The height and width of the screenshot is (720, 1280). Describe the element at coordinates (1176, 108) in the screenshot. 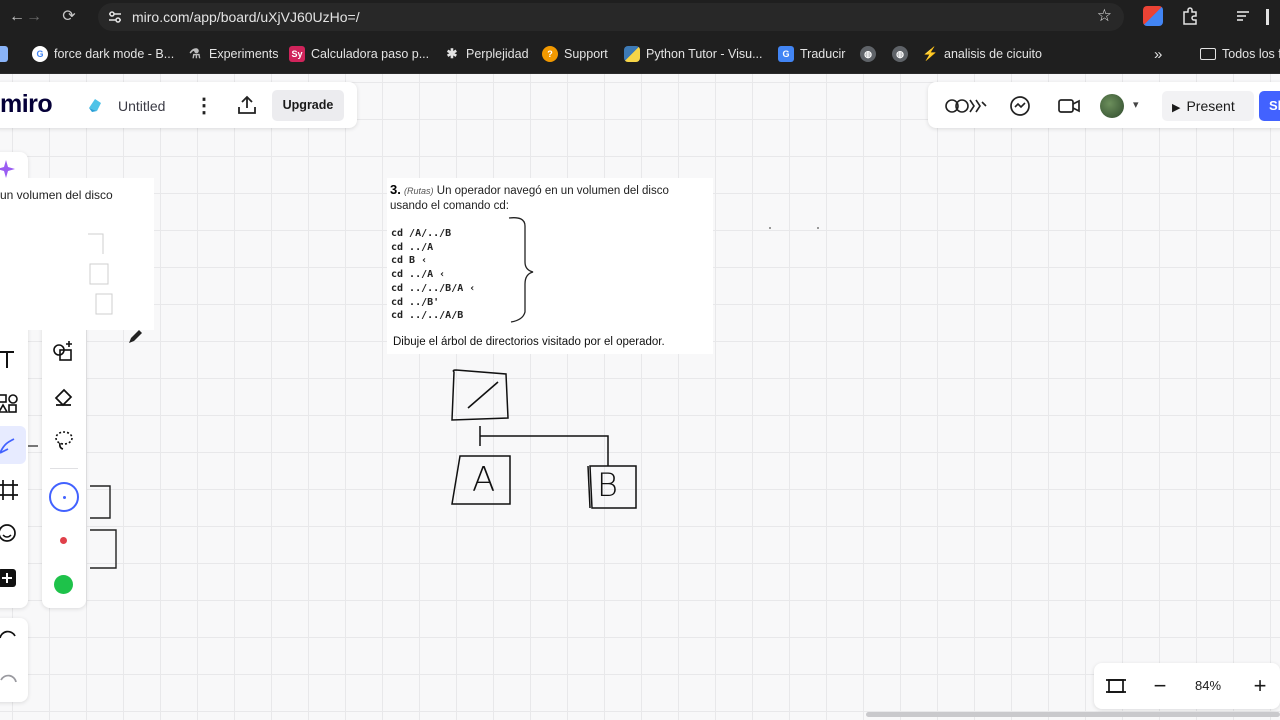

I see `play-icon: ▶` at that location.